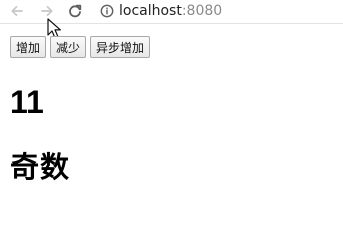  I want to click on url-port: :8080, so click(202, 11).